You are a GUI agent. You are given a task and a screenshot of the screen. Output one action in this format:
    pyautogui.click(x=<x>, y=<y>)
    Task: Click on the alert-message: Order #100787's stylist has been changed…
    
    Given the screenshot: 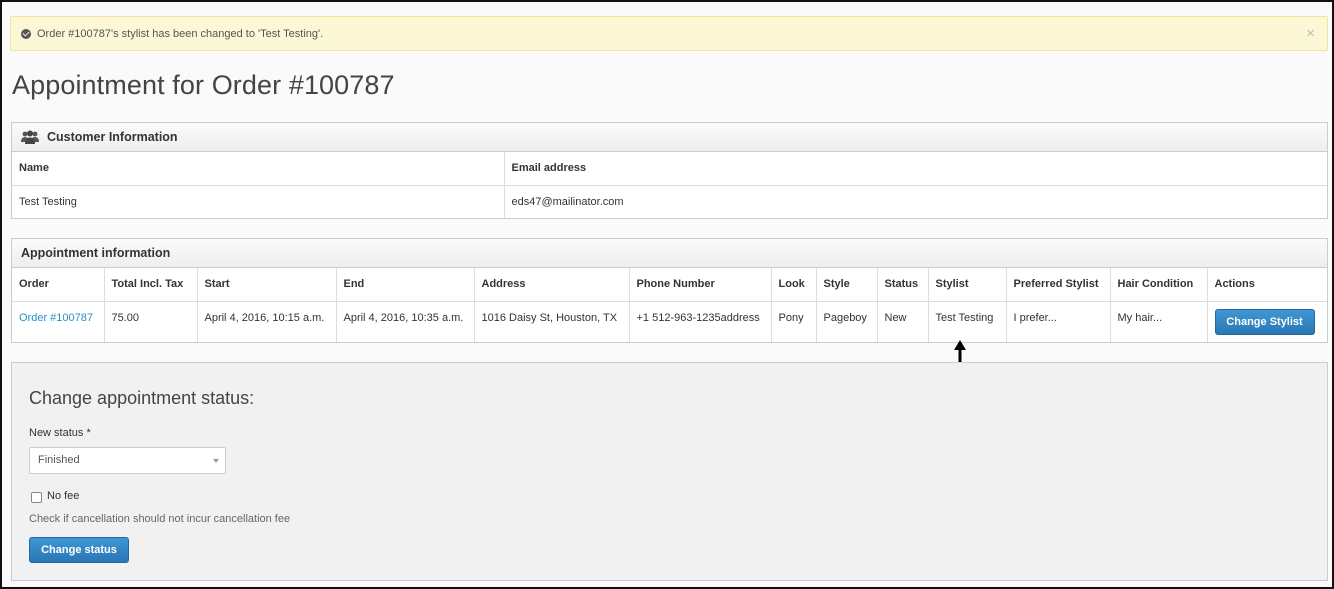 What is the action you would take?
    pyautogui.click(x=180, y=33)
    